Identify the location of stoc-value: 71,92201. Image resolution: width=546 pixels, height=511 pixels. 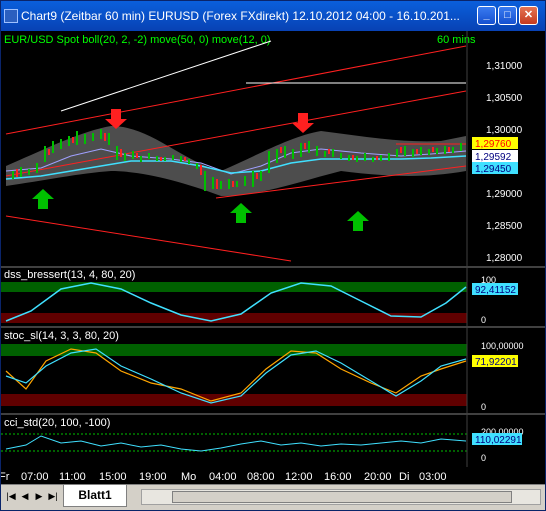
(496, 362).